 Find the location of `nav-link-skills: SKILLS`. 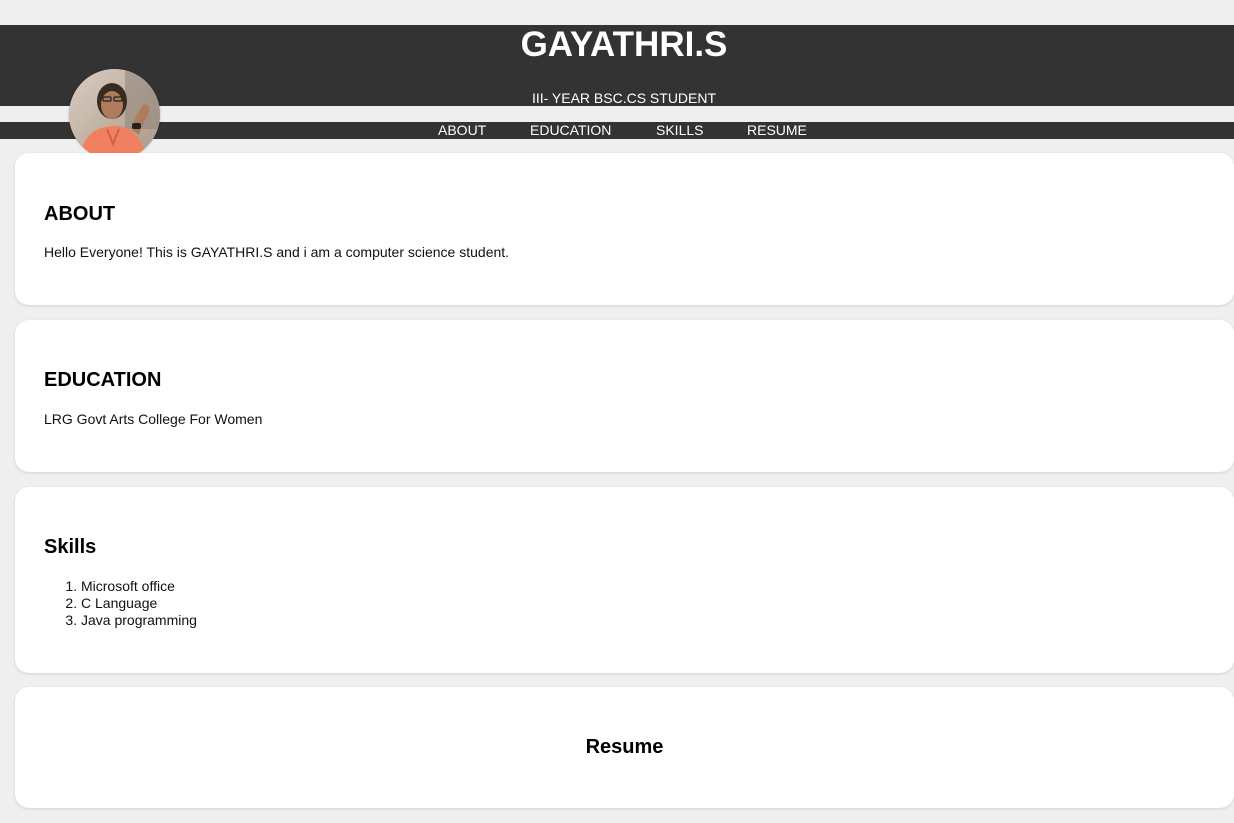

nav-link-skills: SKILLS is located at coordinates (679, 130).